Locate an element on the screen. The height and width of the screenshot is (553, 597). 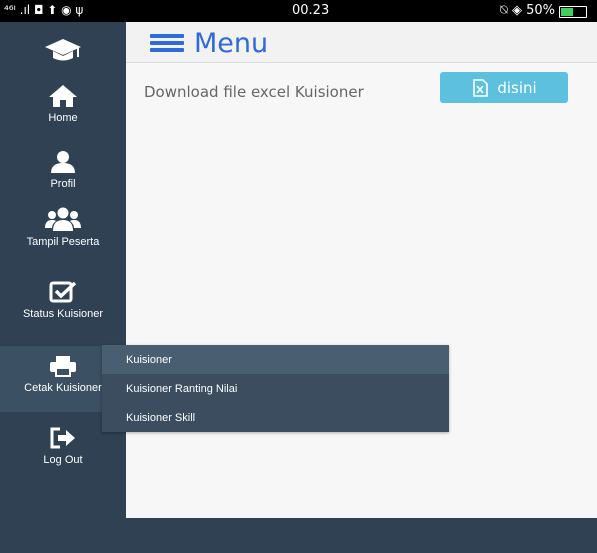
sidebar-item-profil: Profil is located at coordinates (63, 170).